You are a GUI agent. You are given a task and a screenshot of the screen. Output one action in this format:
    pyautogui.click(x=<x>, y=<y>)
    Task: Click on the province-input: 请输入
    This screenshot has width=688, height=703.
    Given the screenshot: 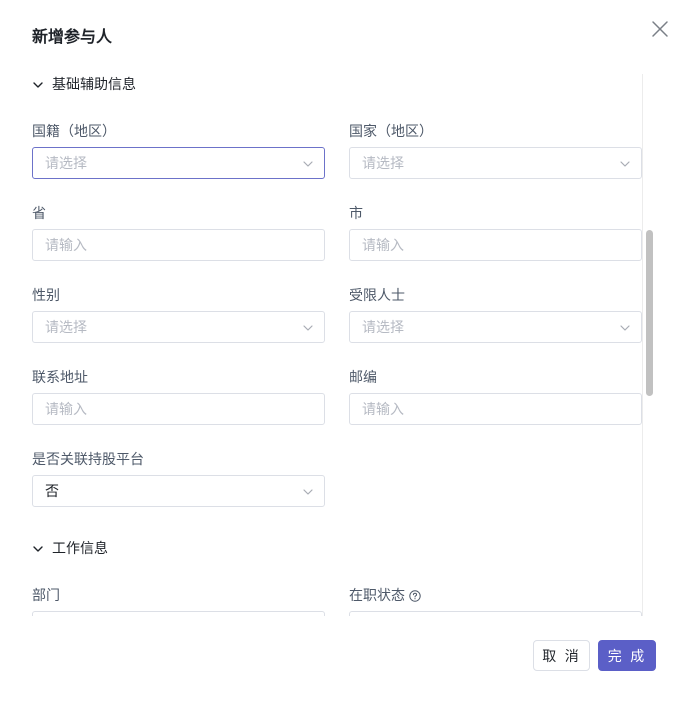 What is the action you would take?
    pyautogui.click(x=178, y=245)
    